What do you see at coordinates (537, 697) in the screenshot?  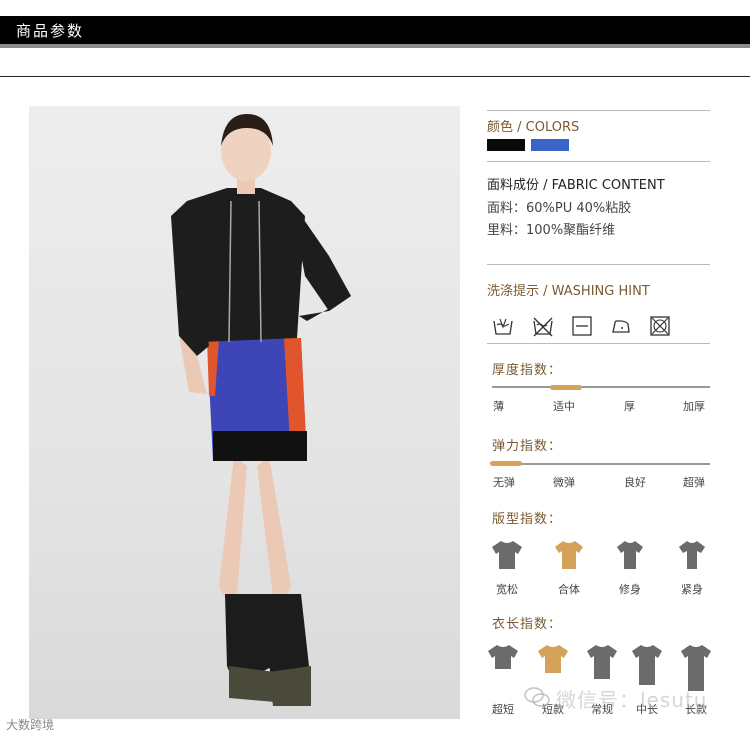 I see `wechat-icon` at bounding box center [537, 697].